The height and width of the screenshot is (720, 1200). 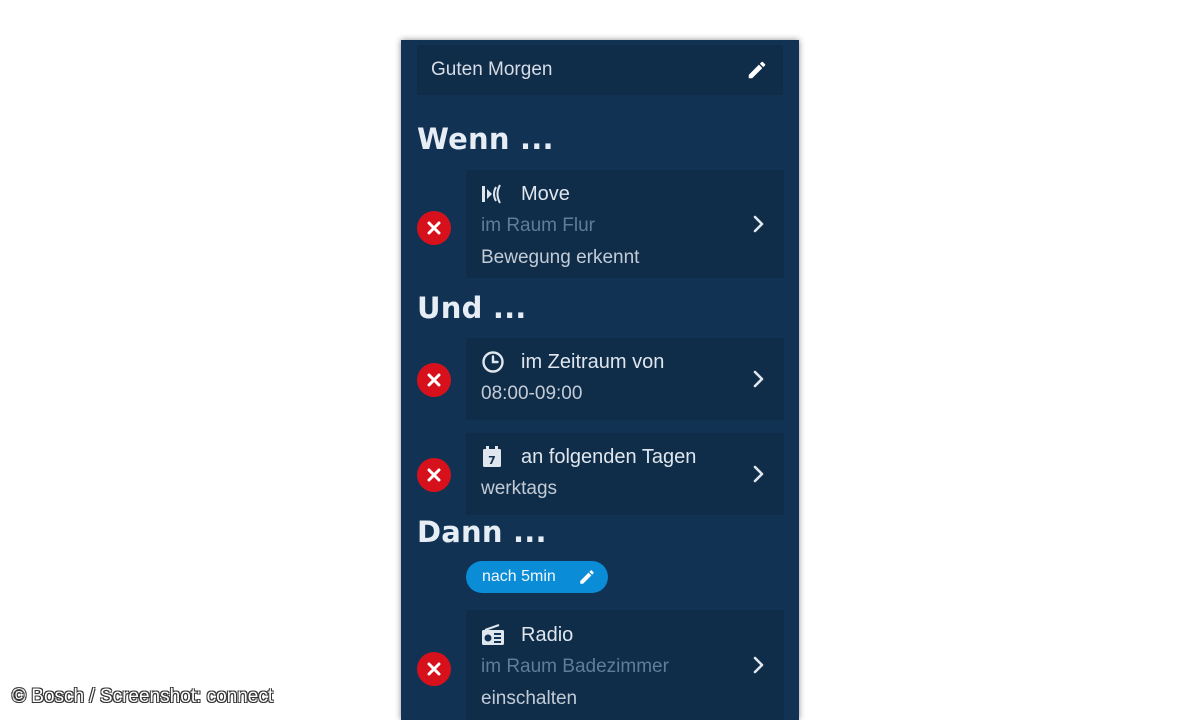 I want to click on svg-text: 7, so click(x=492, y=460).